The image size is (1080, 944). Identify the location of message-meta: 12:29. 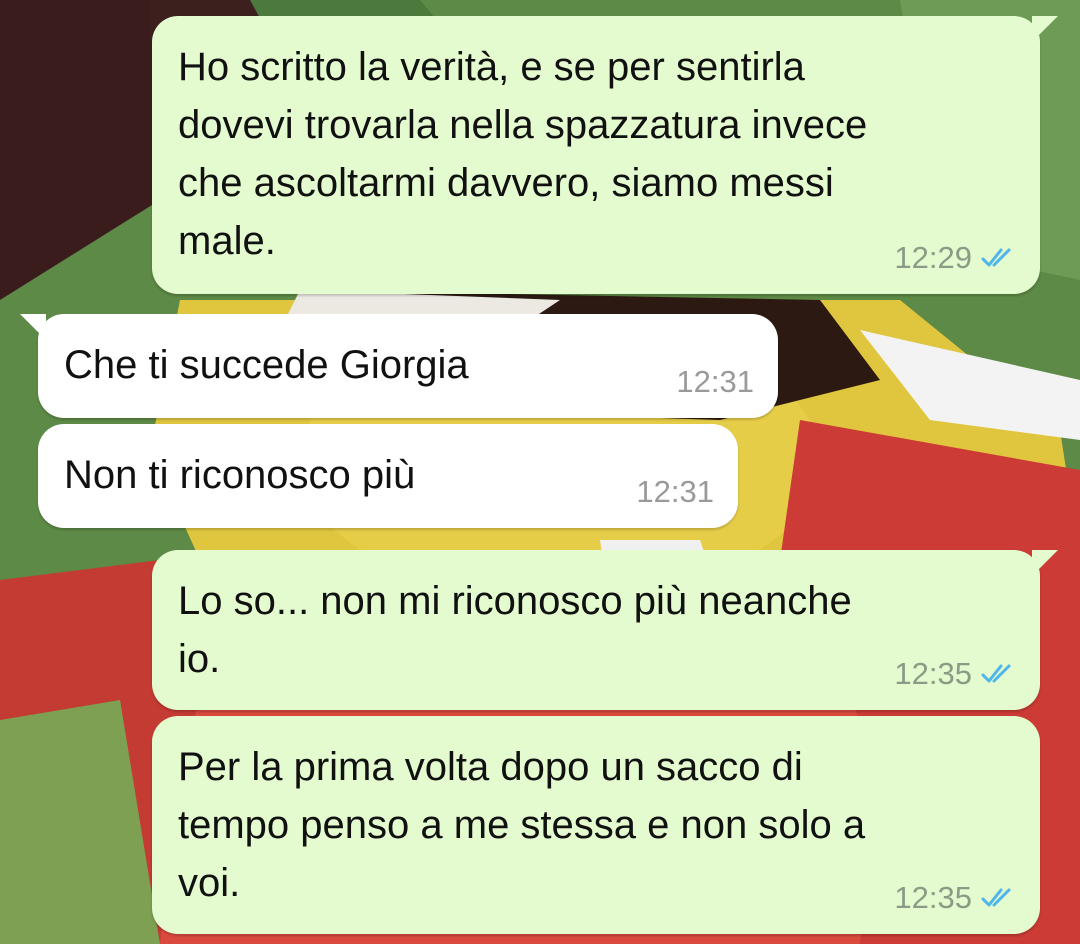
(955, 258).